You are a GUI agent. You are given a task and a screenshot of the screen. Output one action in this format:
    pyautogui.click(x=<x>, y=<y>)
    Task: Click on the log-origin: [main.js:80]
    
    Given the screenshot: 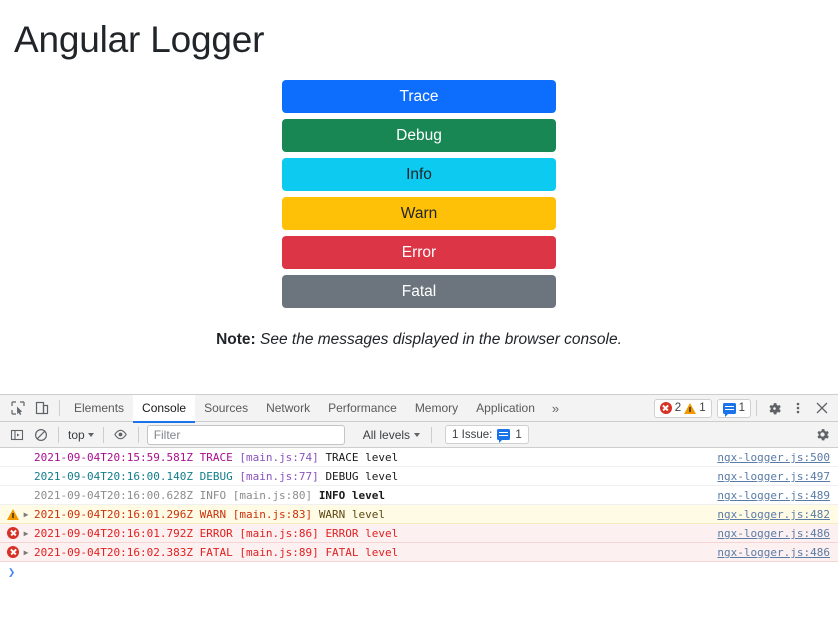 What is the action you would take?
    pyautogui.click(x=272, y=495)
    